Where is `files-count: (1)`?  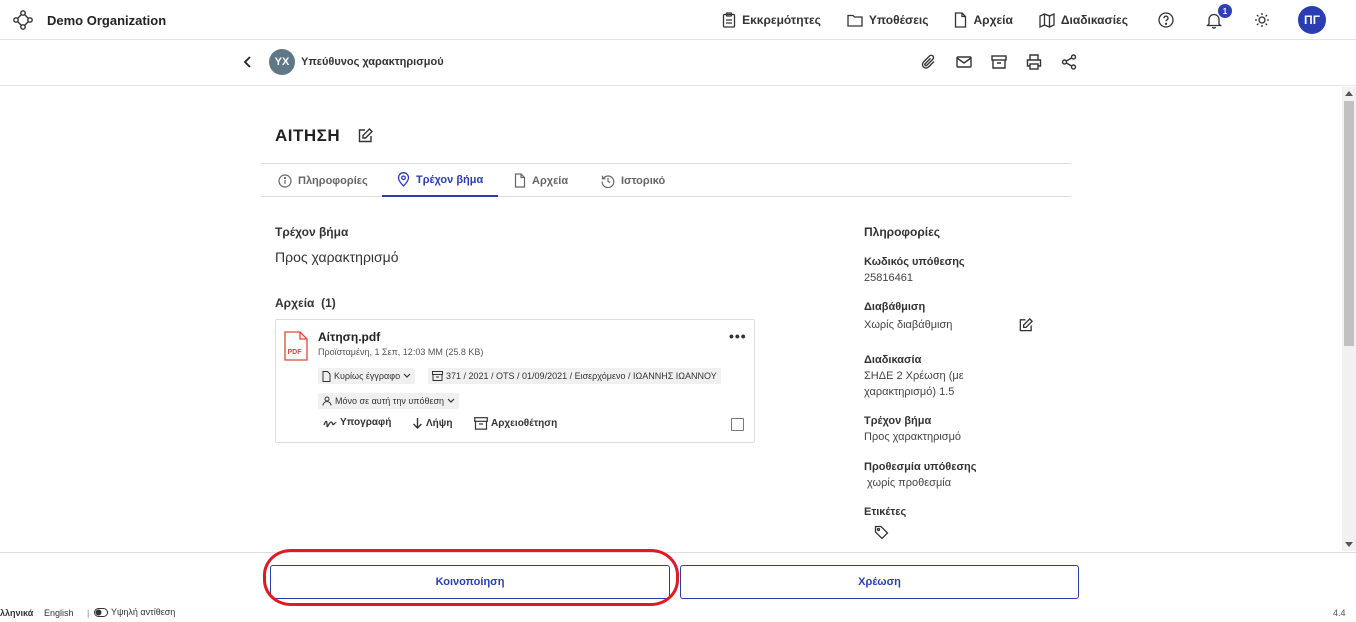
files-count: (1) is located at coordinates (328, 303).